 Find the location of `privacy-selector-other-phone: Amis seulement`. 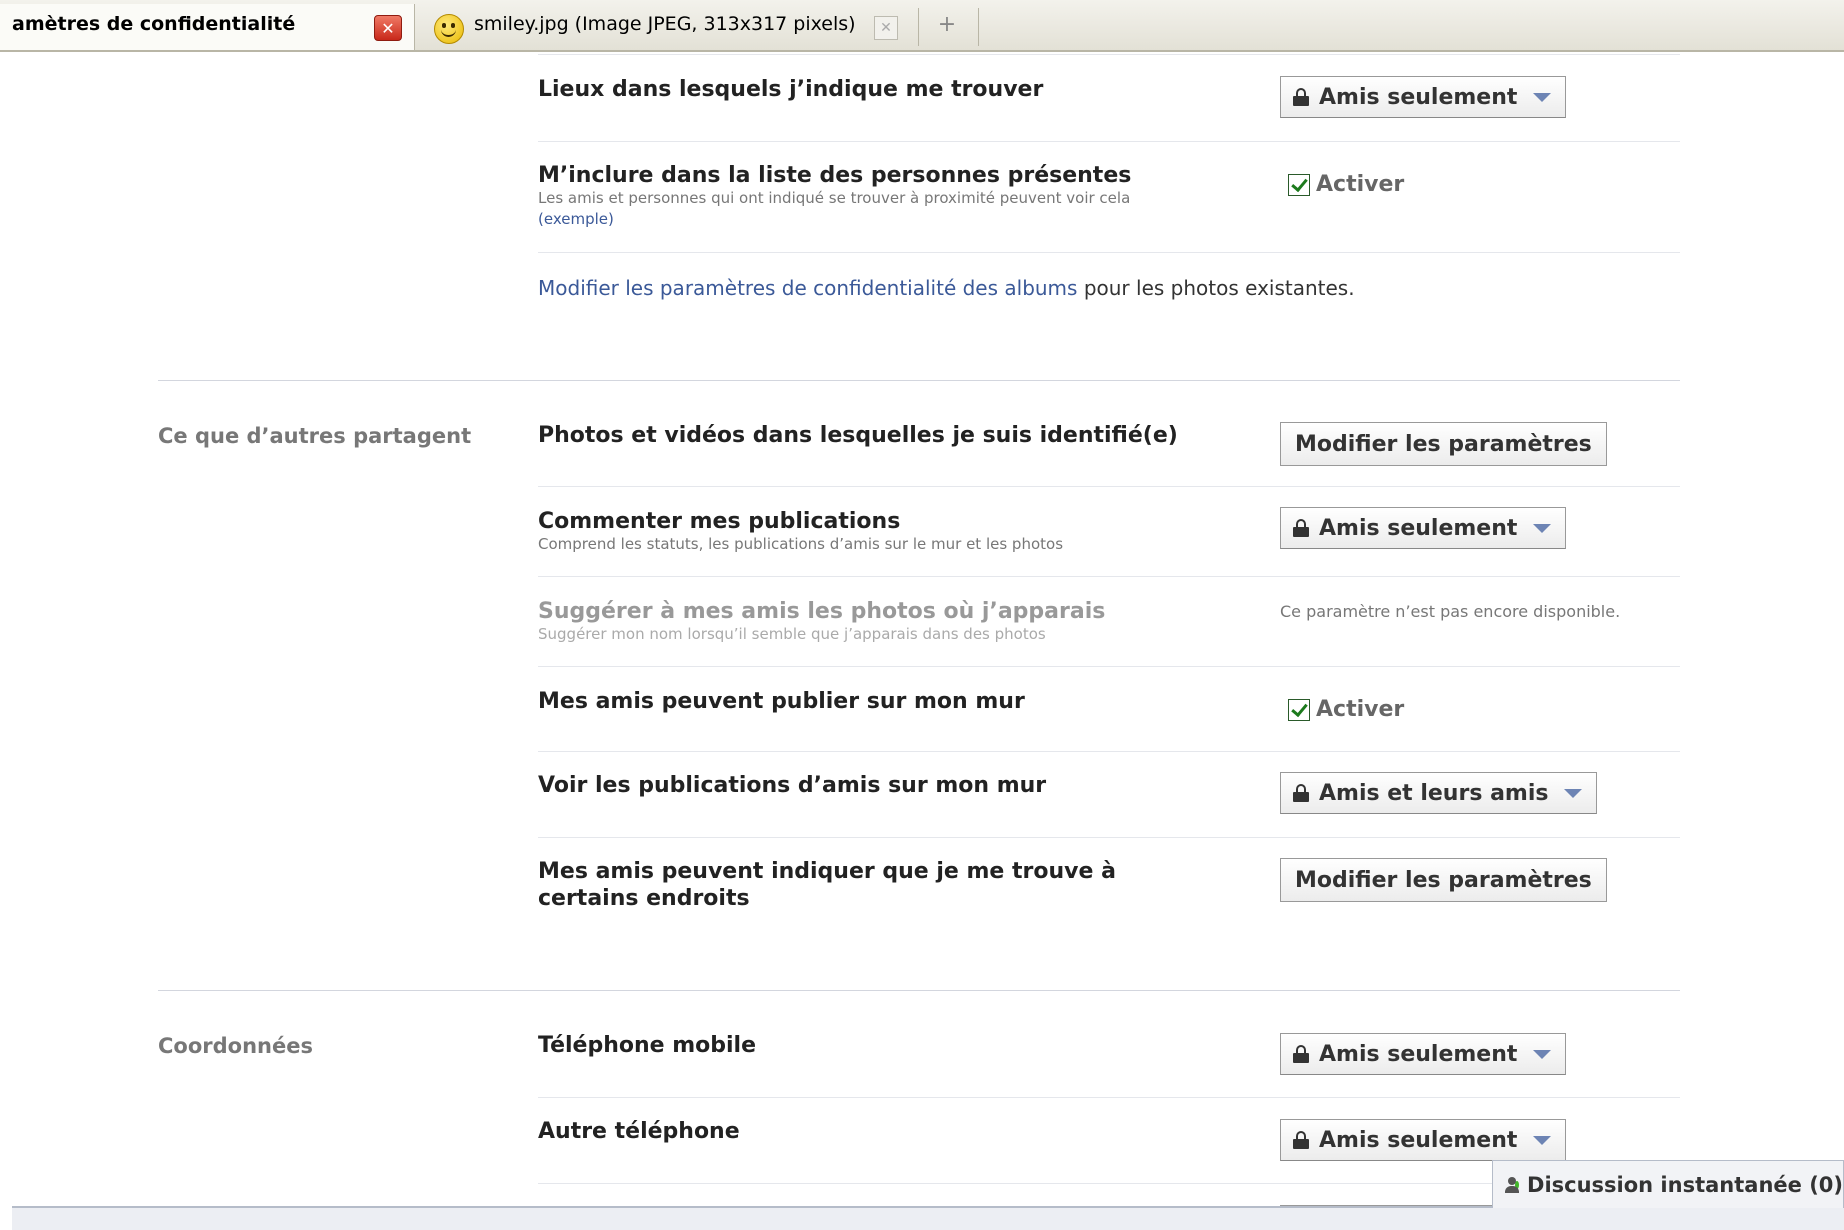

privacy-selector-other-phone: Amis seulement is located at coordinates (1423, 1140).